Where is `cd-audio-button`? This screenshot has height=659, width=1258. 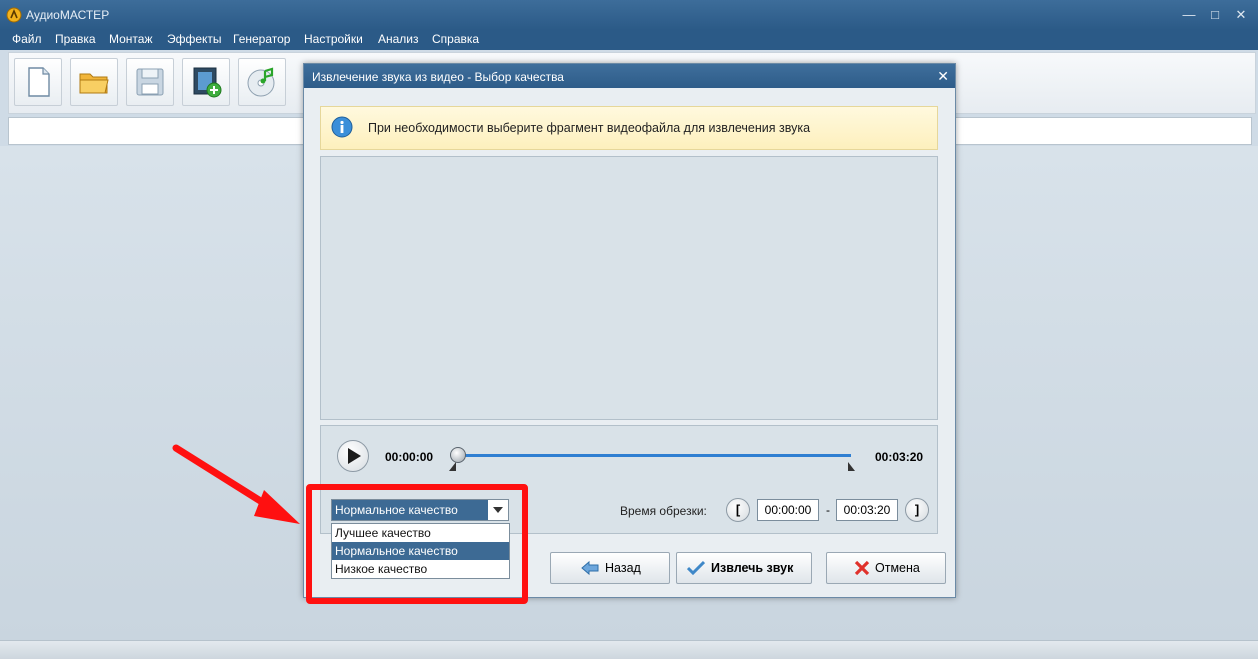 cd-audio-button is located at coordinates (262, 82).